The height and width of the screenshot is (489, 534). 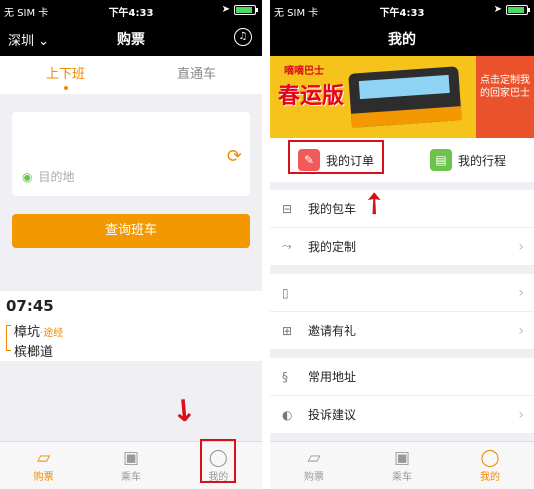 I want to click on menu-item-document: ▯ ›, so click(x=402, y=293).